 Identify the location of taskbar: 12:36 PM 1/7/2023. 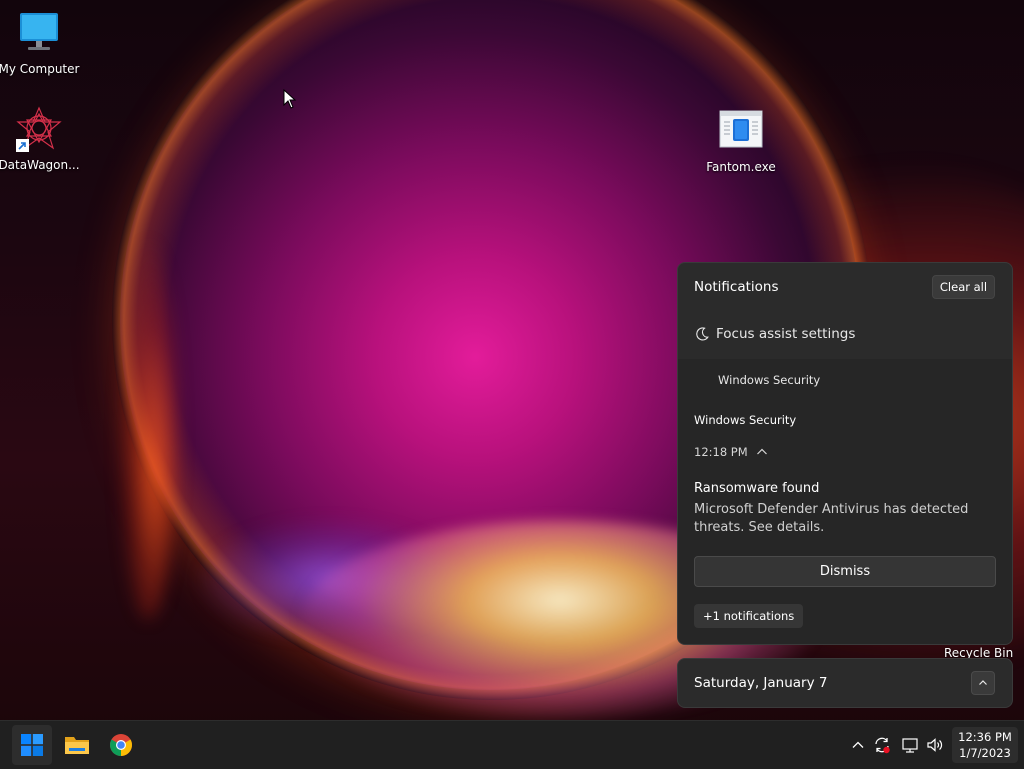
(512, 744).